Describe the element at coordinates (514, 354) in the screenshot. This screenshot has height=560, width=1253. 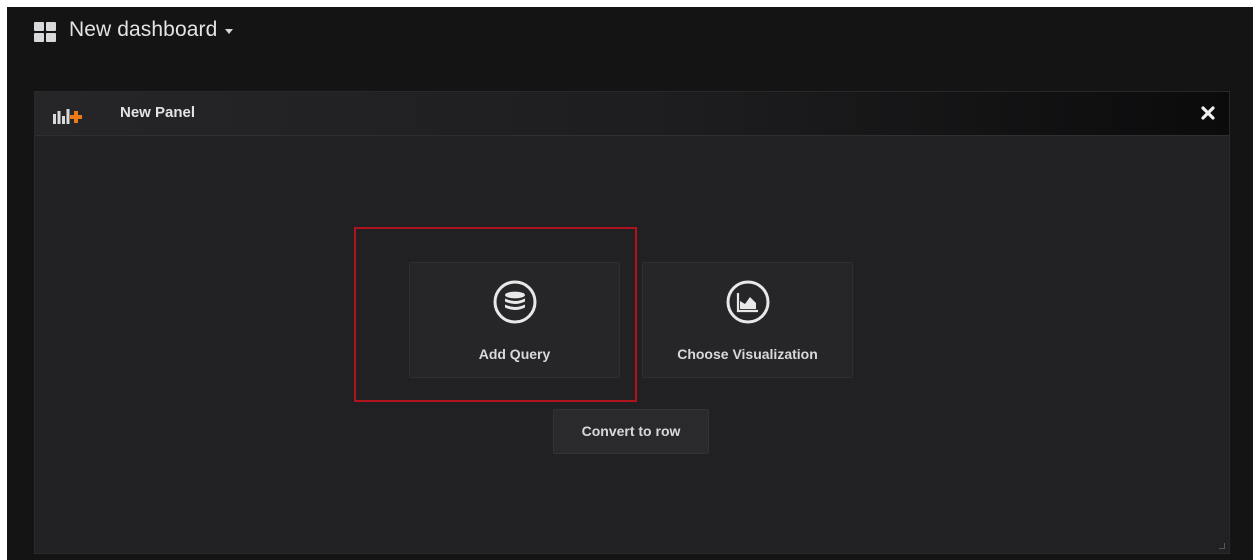
I see `add-query-label: Add Query` at that location.